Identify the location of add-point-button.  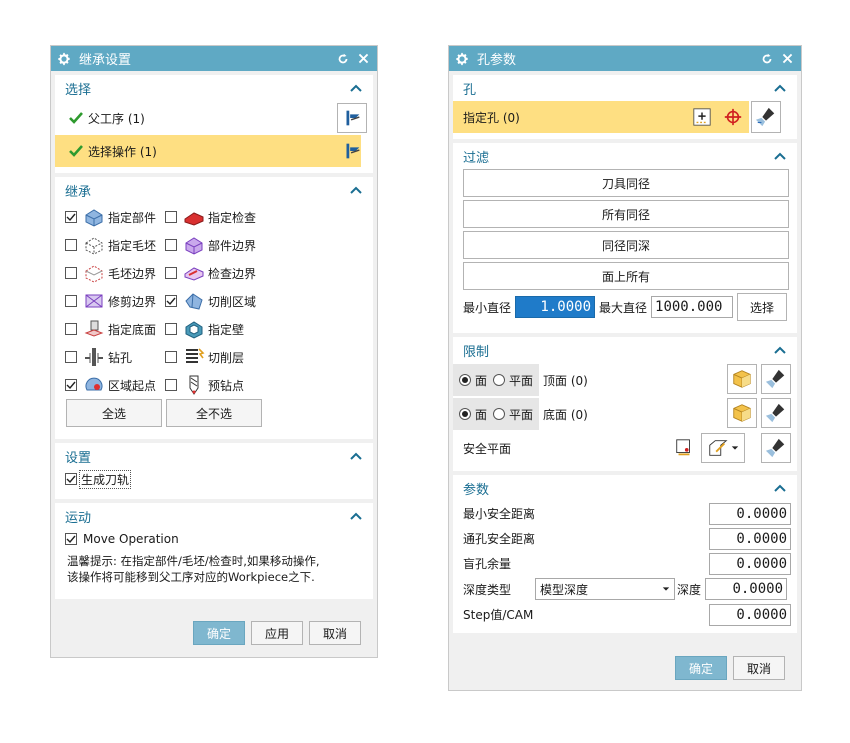
(702, 117).